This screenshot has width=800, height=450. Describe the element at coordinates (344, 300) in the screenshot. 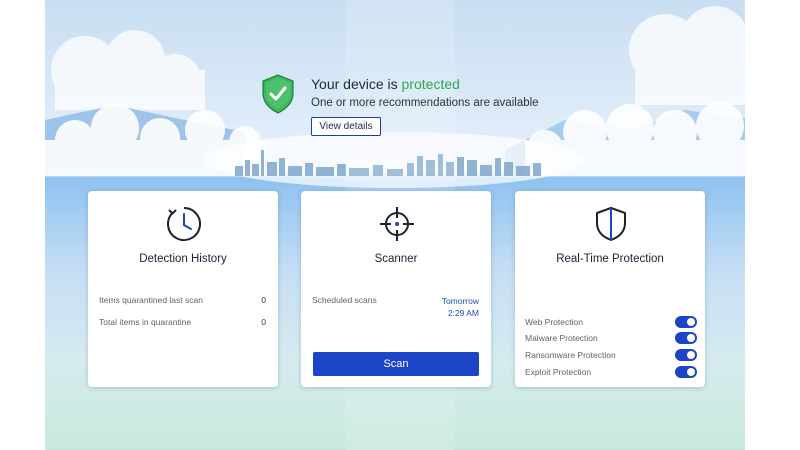

I see `scheduled-scans-label: Scheduled scans` at that location.